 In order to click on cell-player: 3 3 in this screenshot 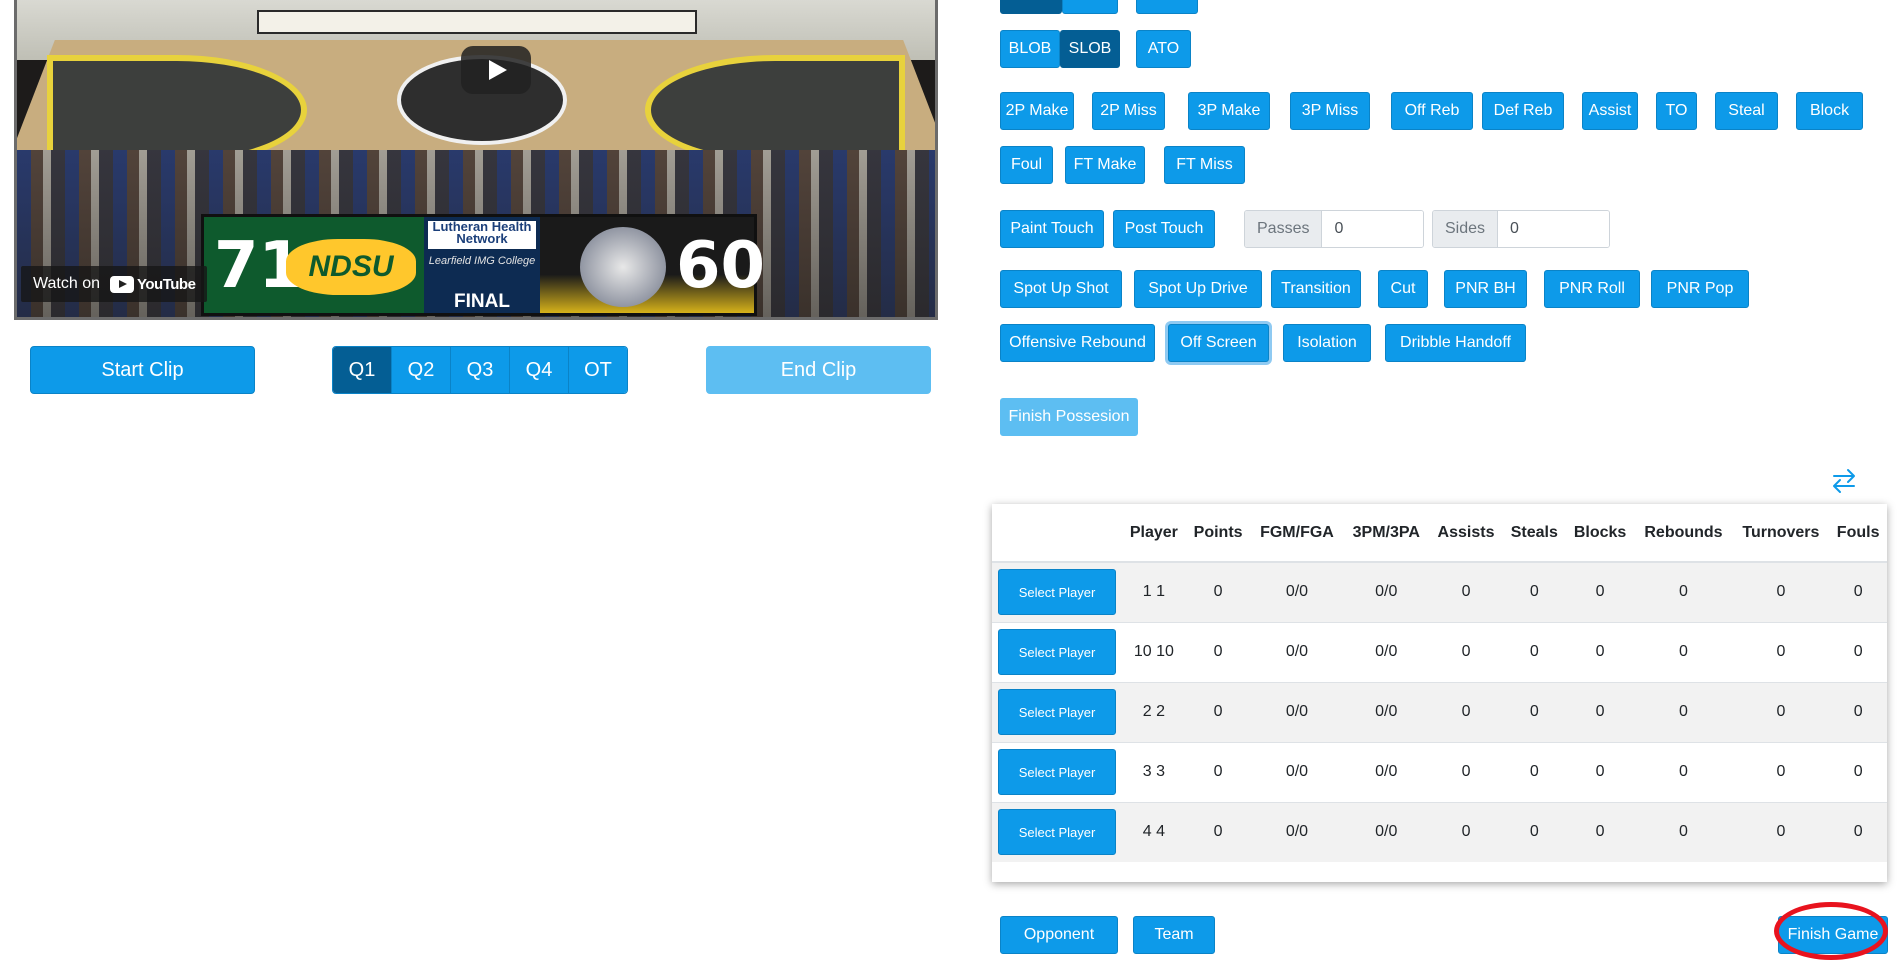, I will do `click(1154, 771)`.